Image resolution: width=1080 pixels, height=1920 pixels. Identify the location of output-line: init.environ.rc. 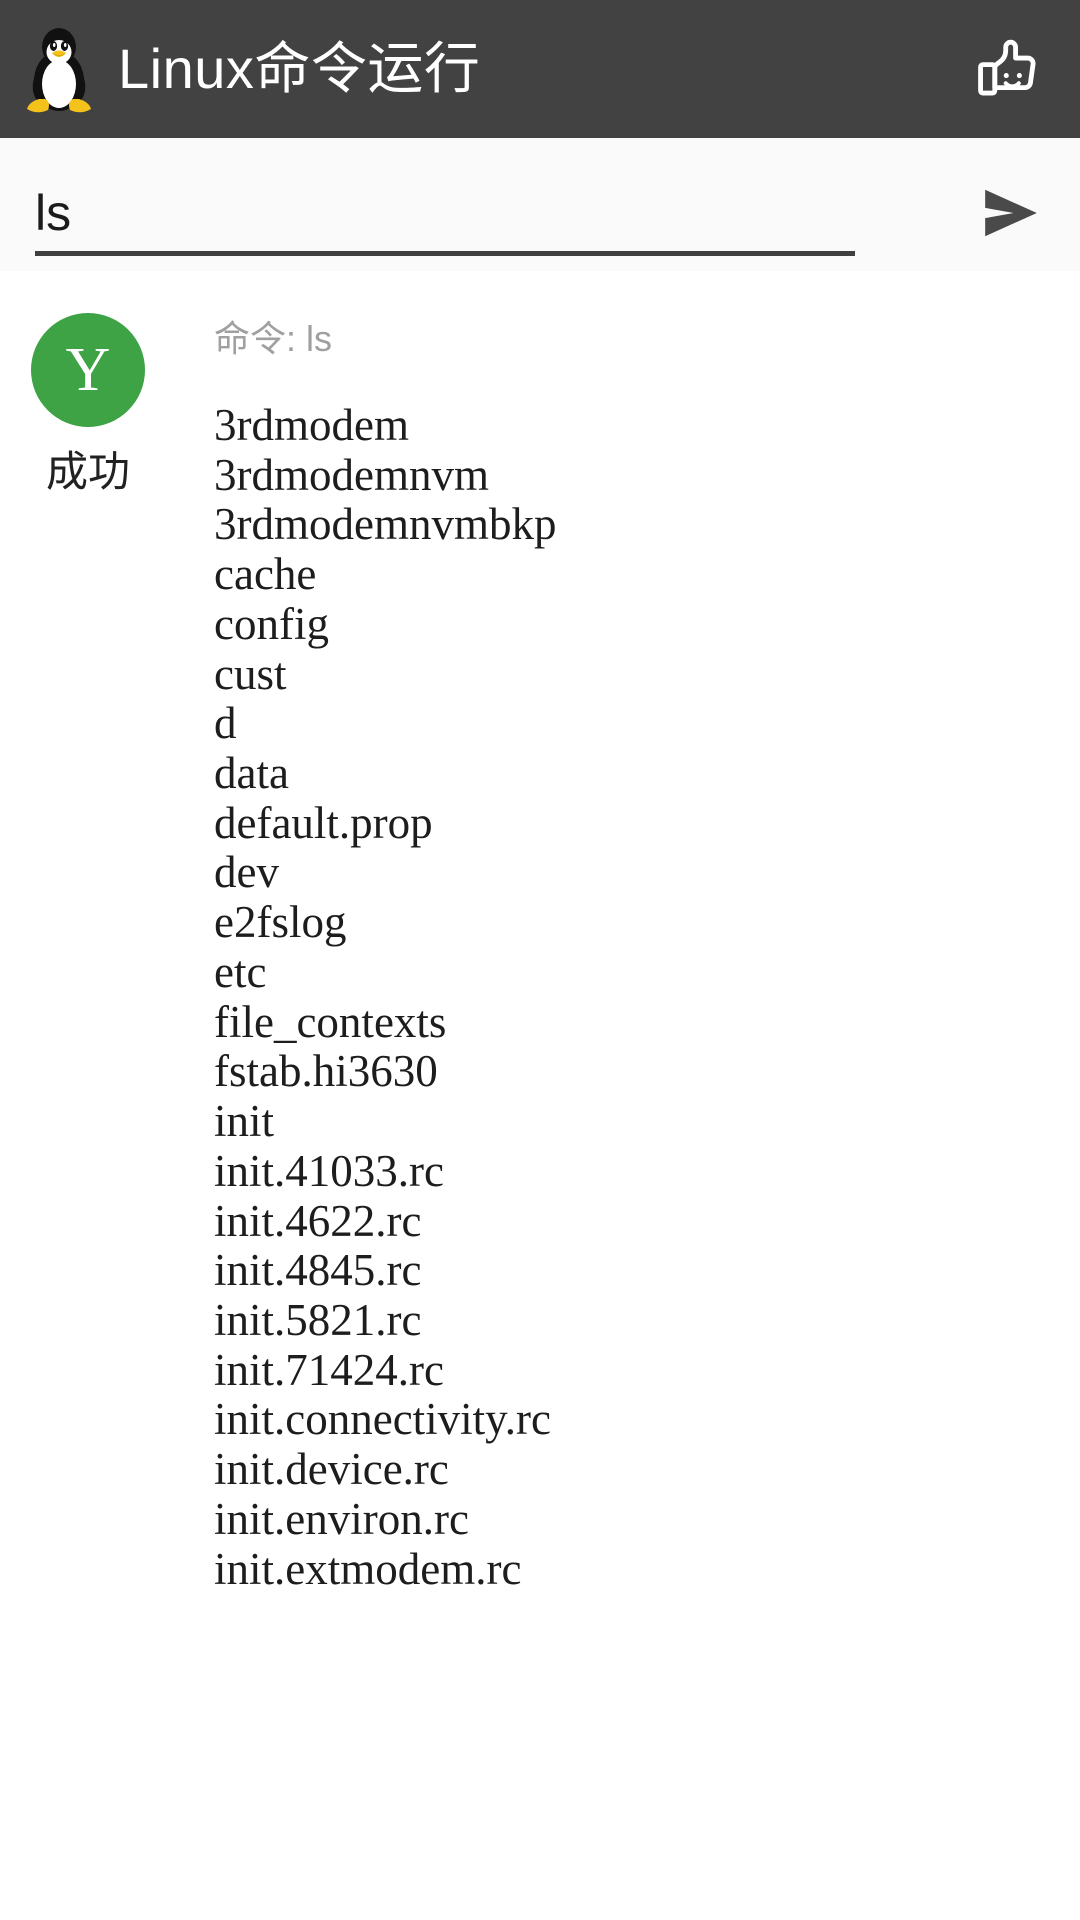
(341, 1518).